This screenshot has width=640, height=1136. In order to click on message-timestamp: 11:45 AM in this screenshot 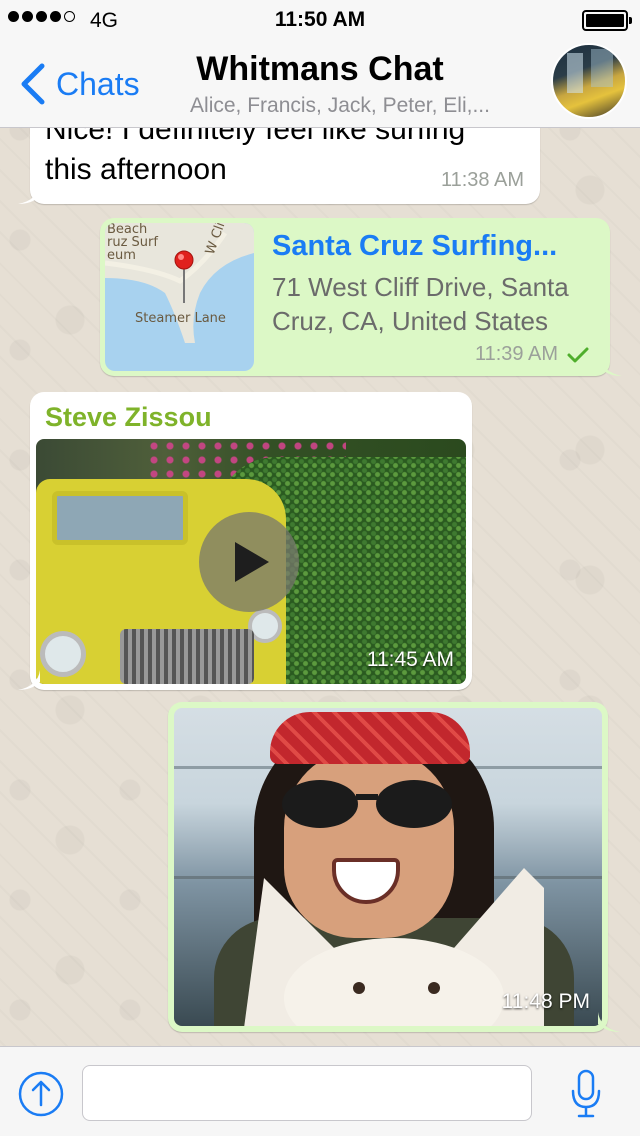, I will do `click(410, 659)`.